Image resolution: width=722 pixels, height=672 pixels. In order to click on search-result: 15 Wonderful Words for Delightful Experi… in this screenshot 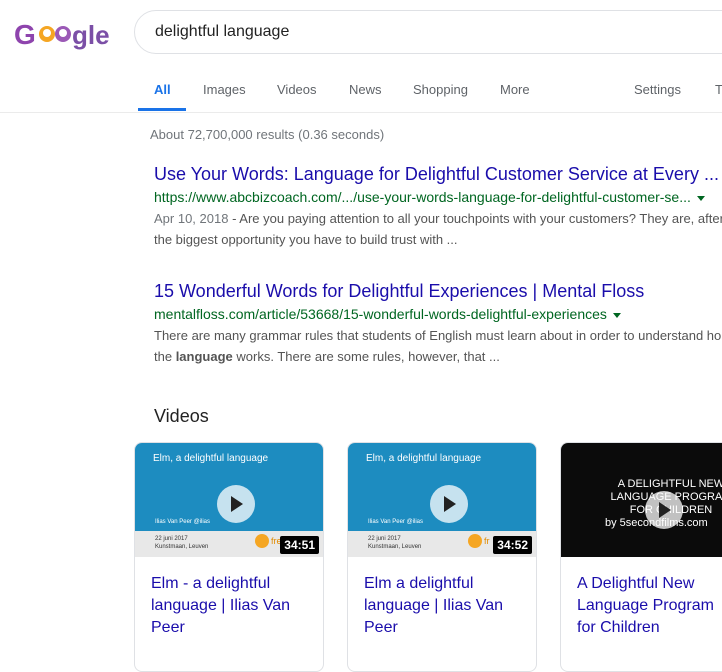, I will do `click(438, 323)`.